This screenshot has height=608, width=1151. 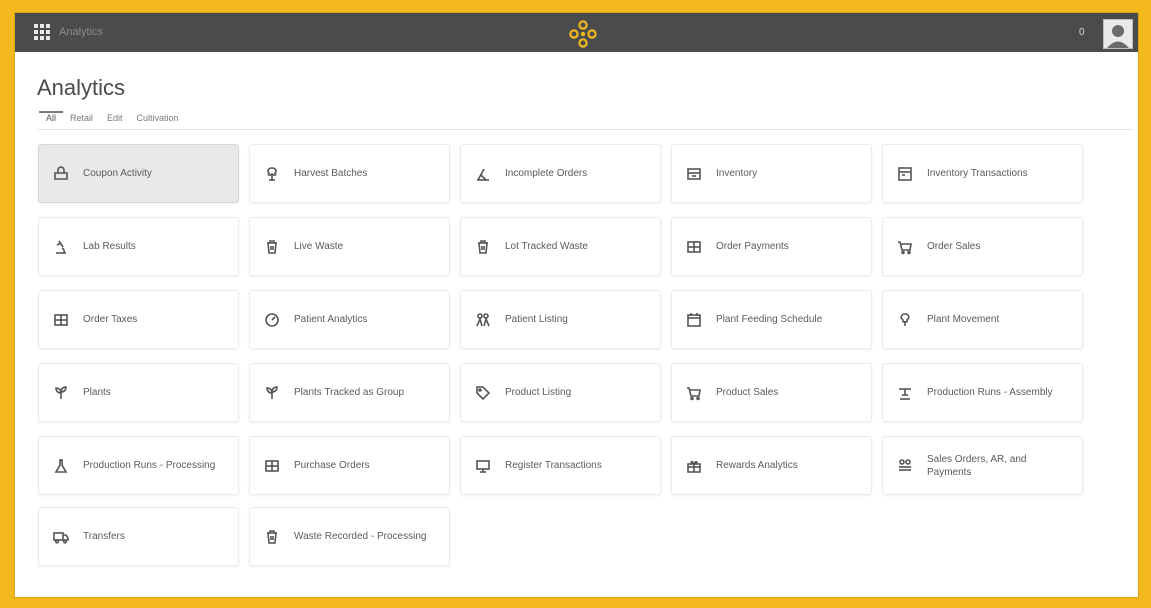 I want to click on tag-icon, so click(x=483, y=393).